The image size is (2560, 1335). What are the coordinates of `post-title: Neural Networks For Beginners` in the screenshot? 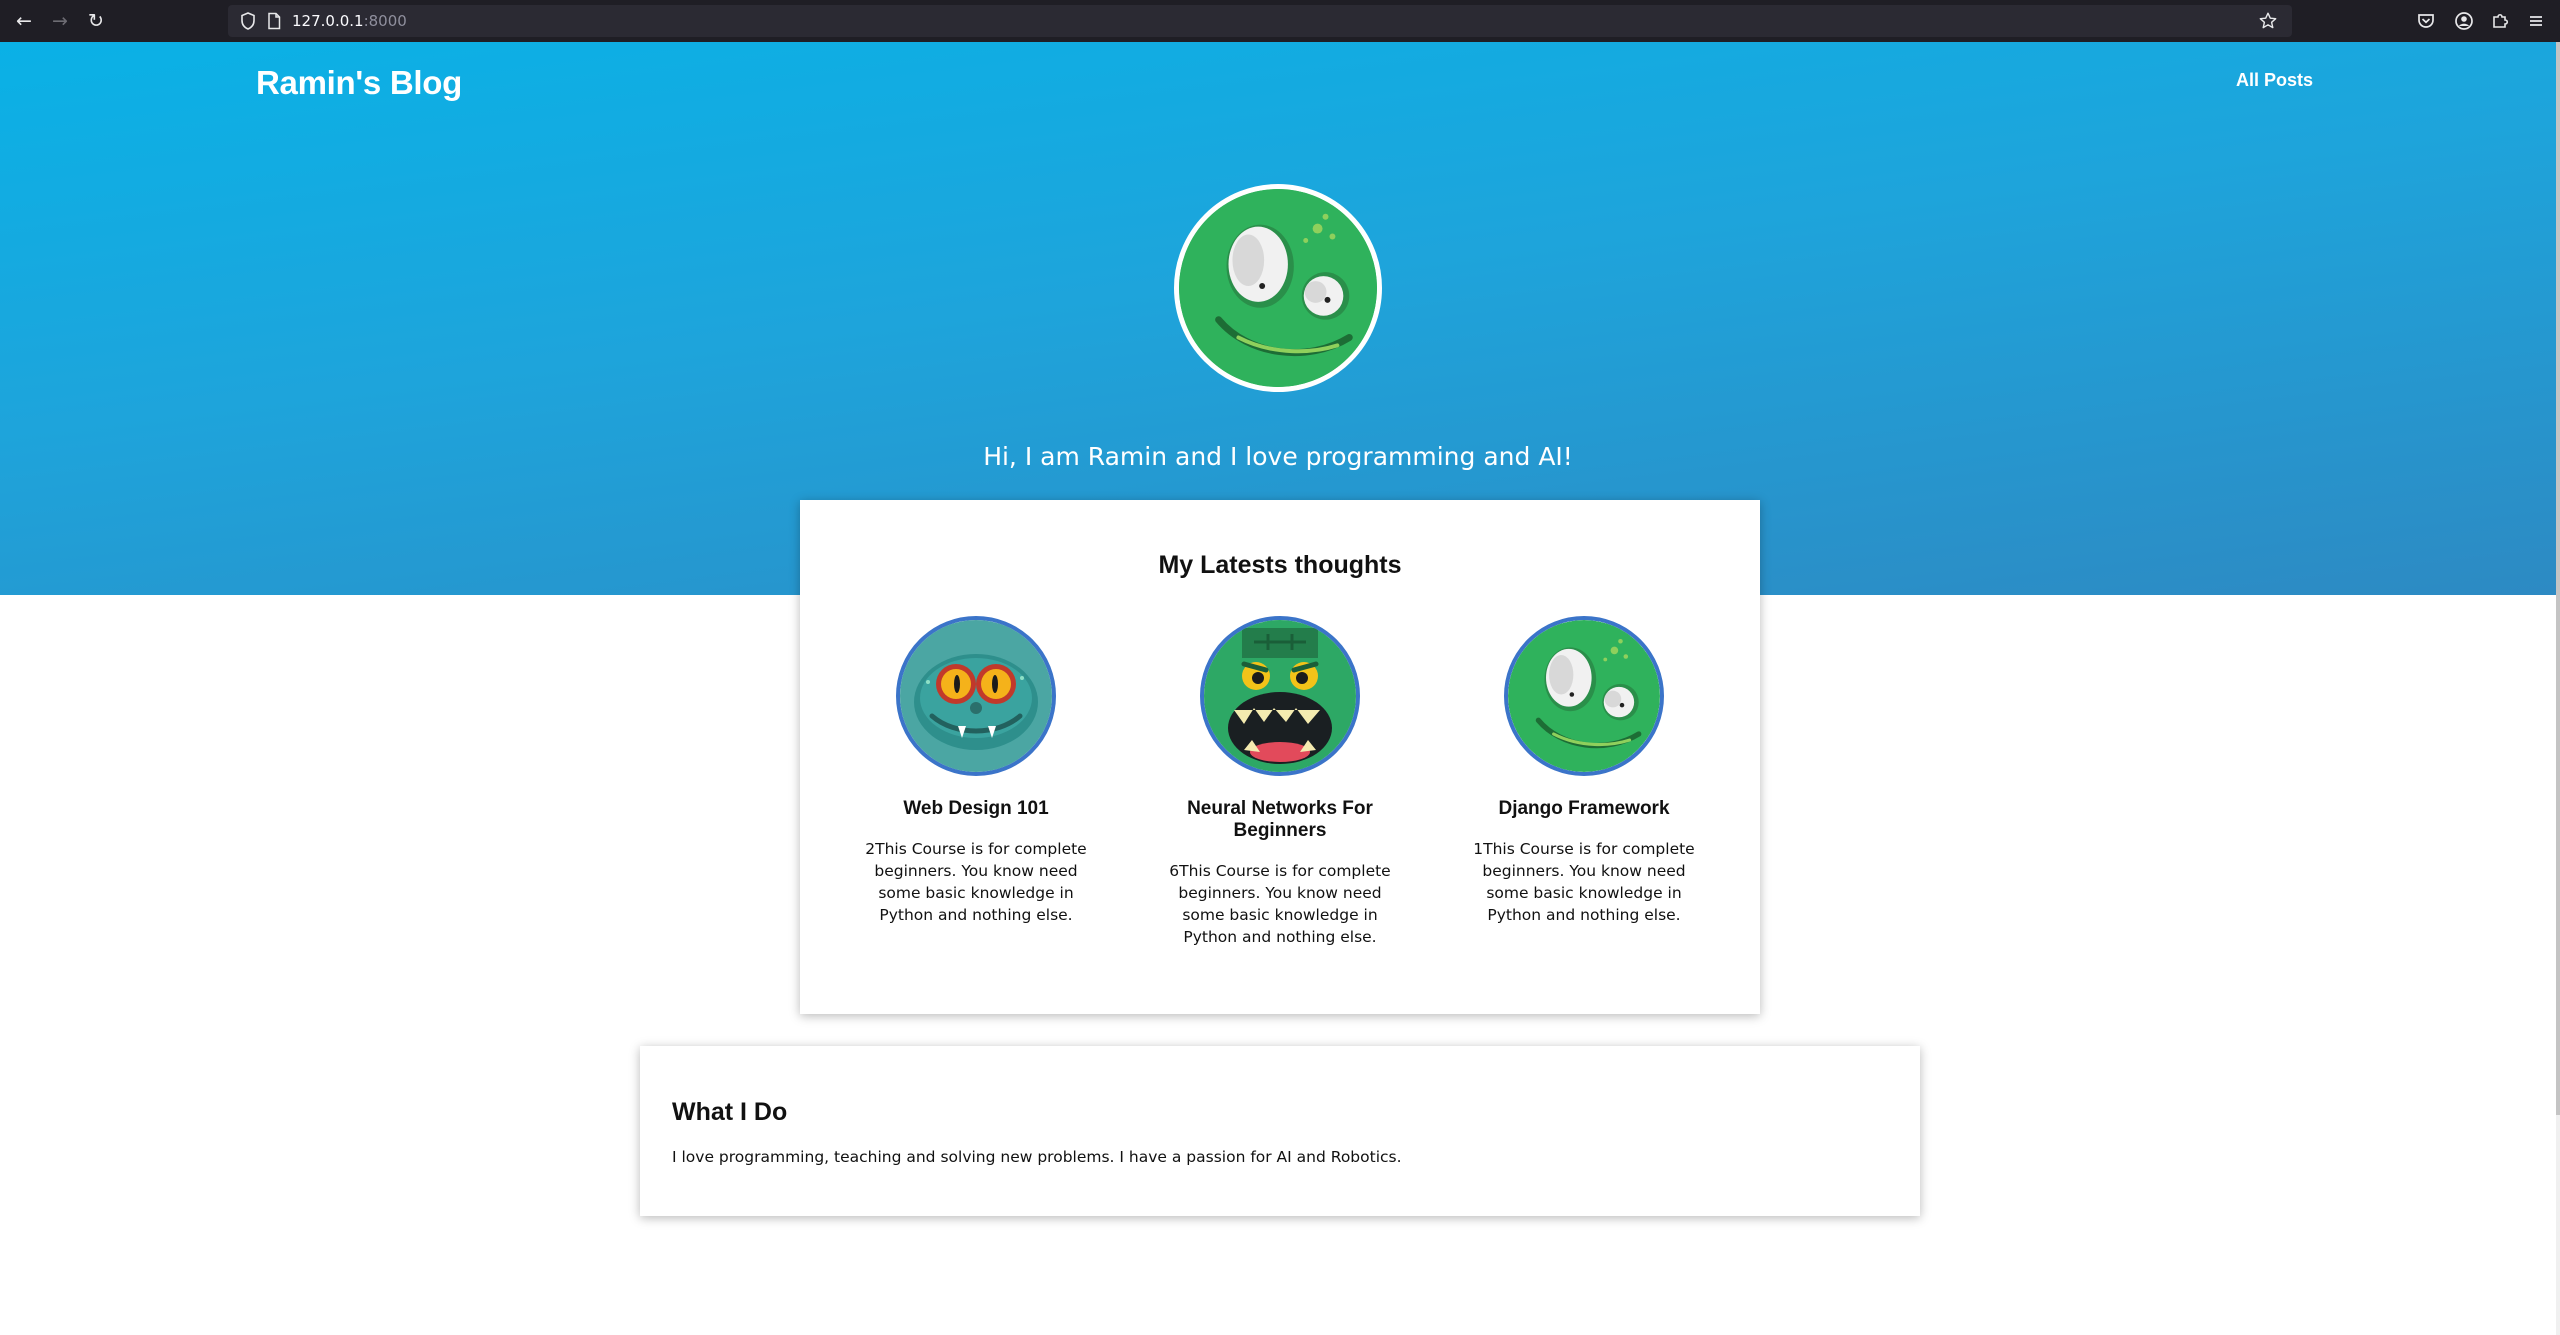 It's located at (1280, 820).